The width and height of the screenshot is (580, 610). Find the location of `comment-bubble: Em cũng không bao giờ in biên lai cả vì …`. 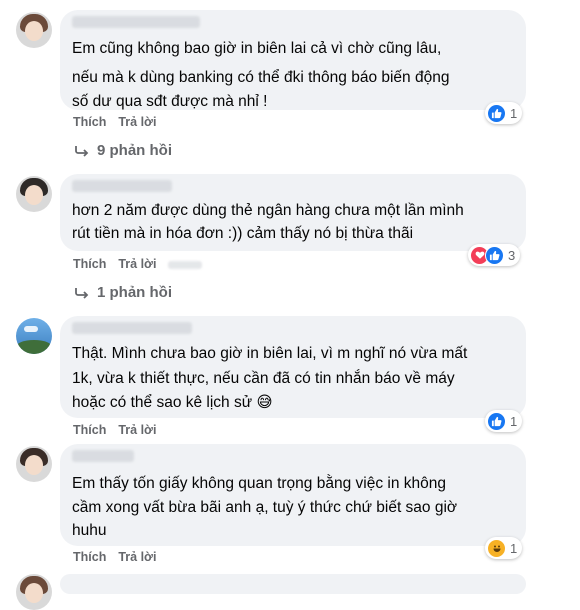

comment-bubble: Em cũng không bao giờ in biên lai cả vì … is located at coordinates (293, 60).